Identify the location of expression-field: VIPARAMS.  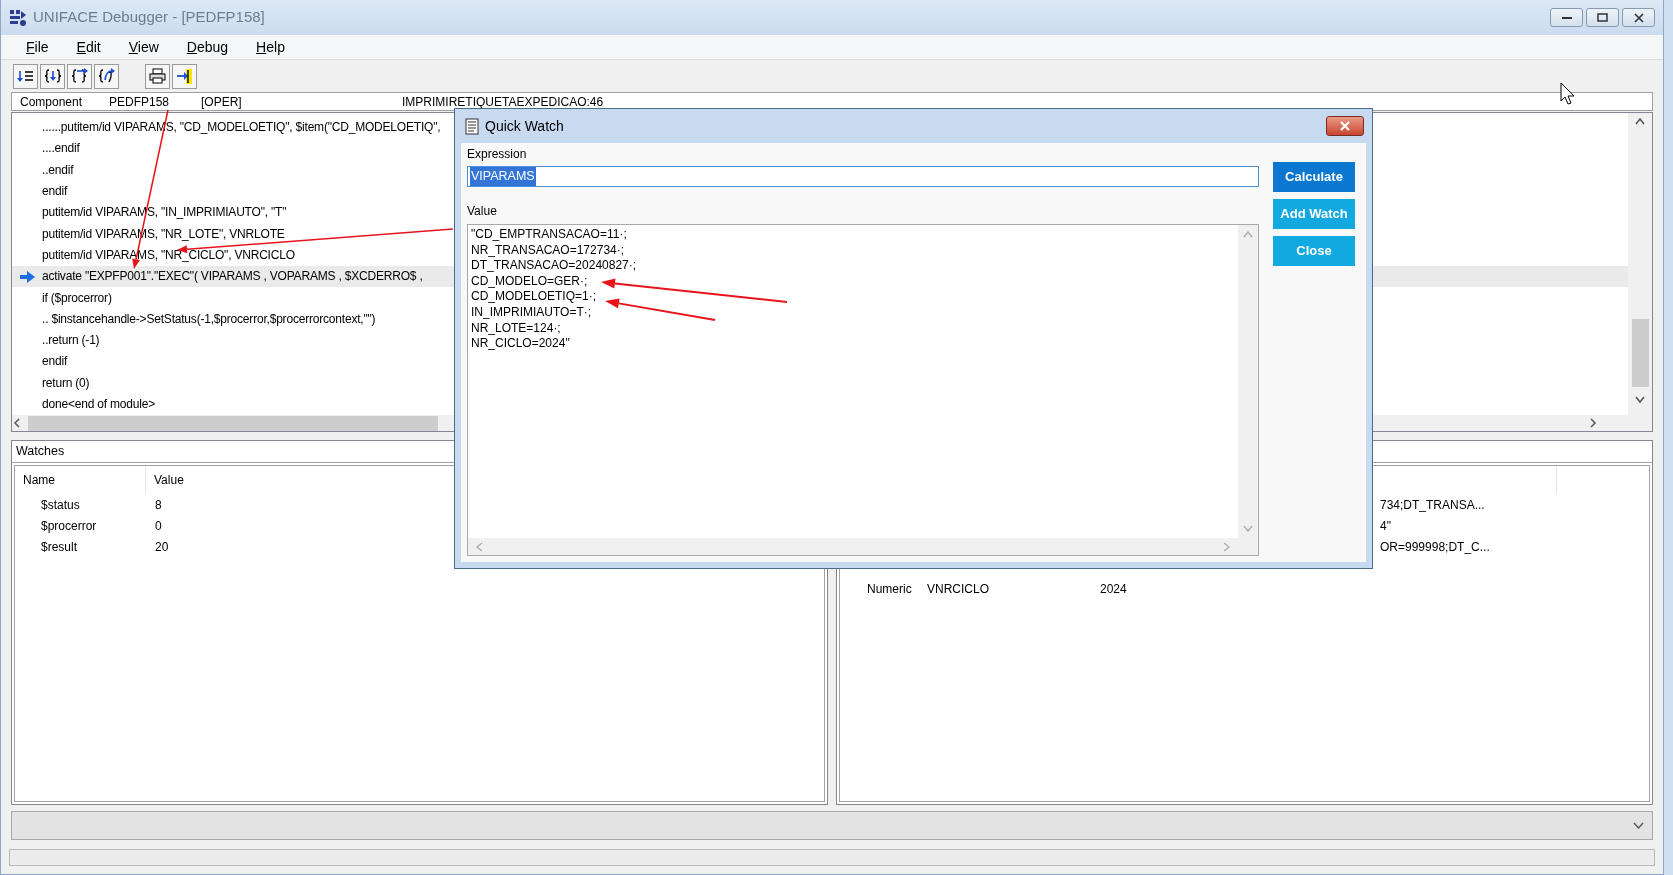
(863, 176).